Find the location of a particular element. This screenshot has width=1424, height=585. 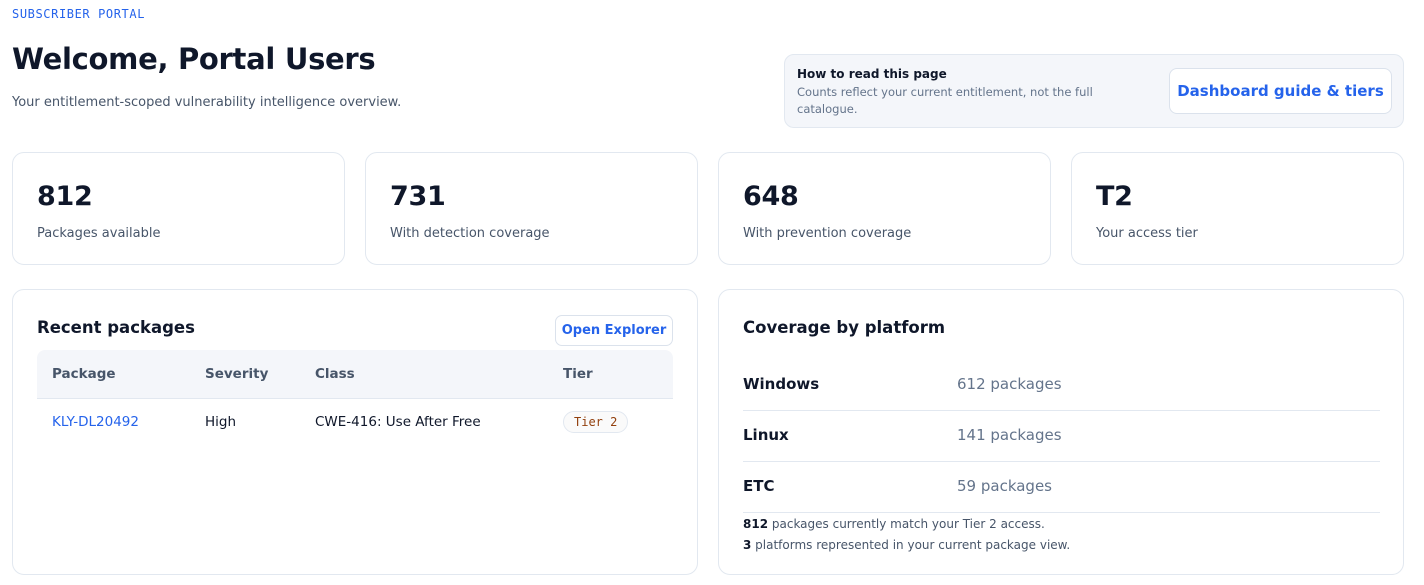

page-title: Welcome, Portal Users is located at coordinates (194, 59).